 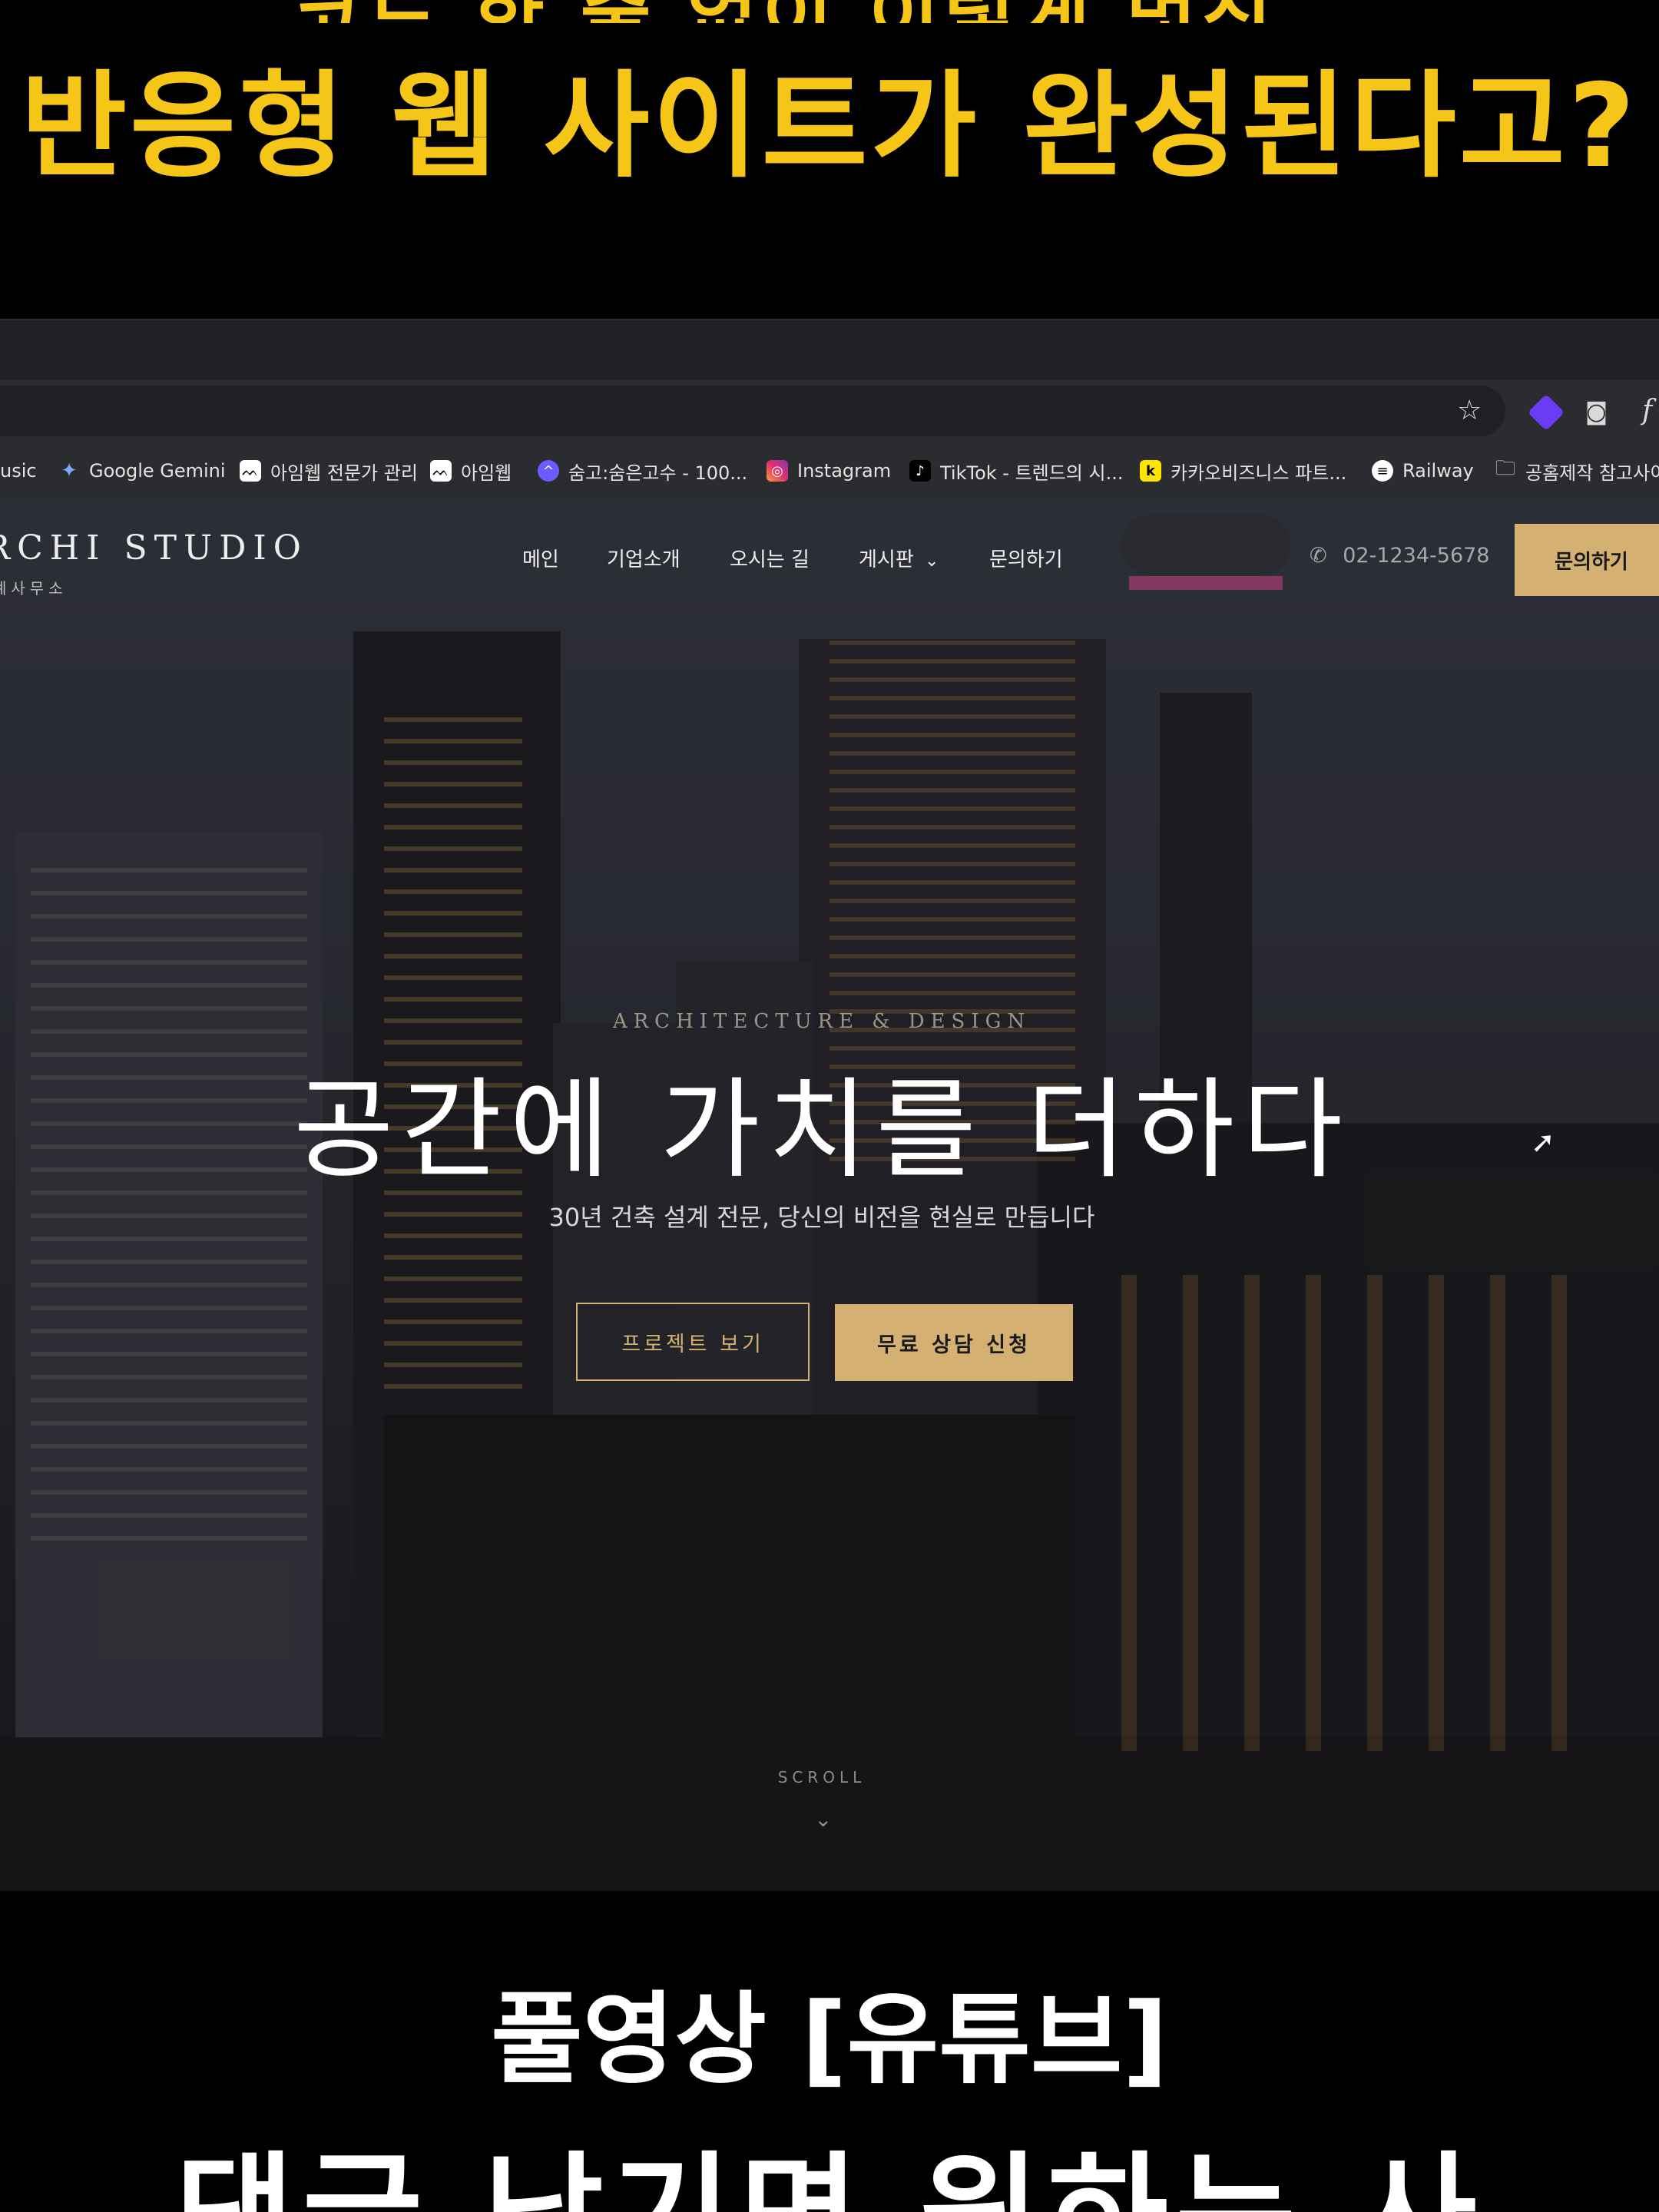 What do you see at coordinates (141, 470) in the screenshot?
I see `bookmark-gemini: ✦ Google Gemini` at bounding box center [141, 470].